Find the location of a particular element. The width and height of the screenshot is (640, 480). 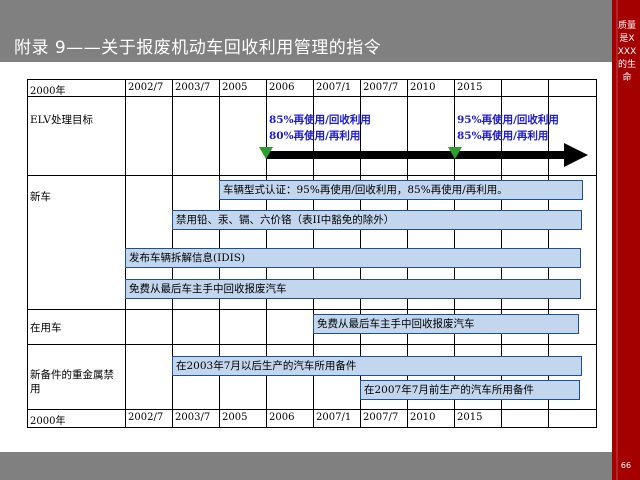

year-header-bottom: 2002/7 is located at coordinates (146, 417).